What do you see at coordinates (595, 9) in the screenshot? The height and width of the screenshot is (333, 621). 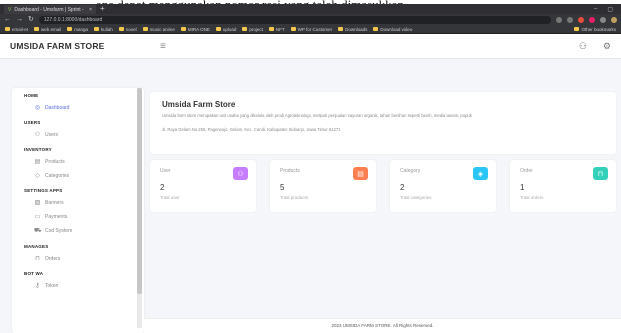 I see `minimize-icon: –` at bounding box center [595, 9].